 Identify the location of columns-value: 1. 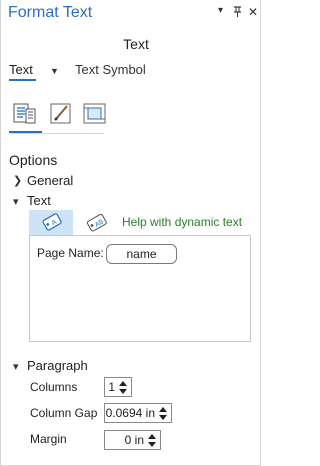
(111, 387).